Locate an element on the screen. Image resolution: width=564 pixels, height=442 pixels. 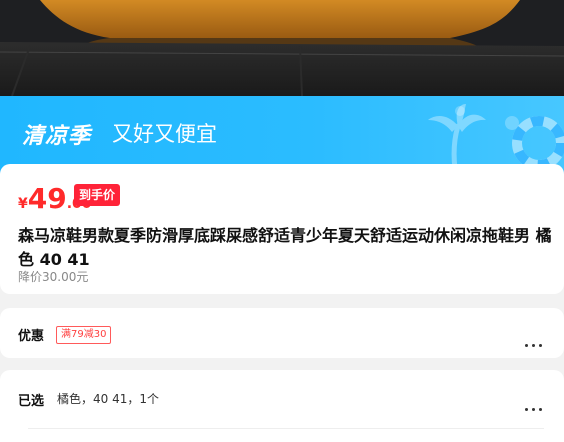
divider is located at coordinates (286, 428).